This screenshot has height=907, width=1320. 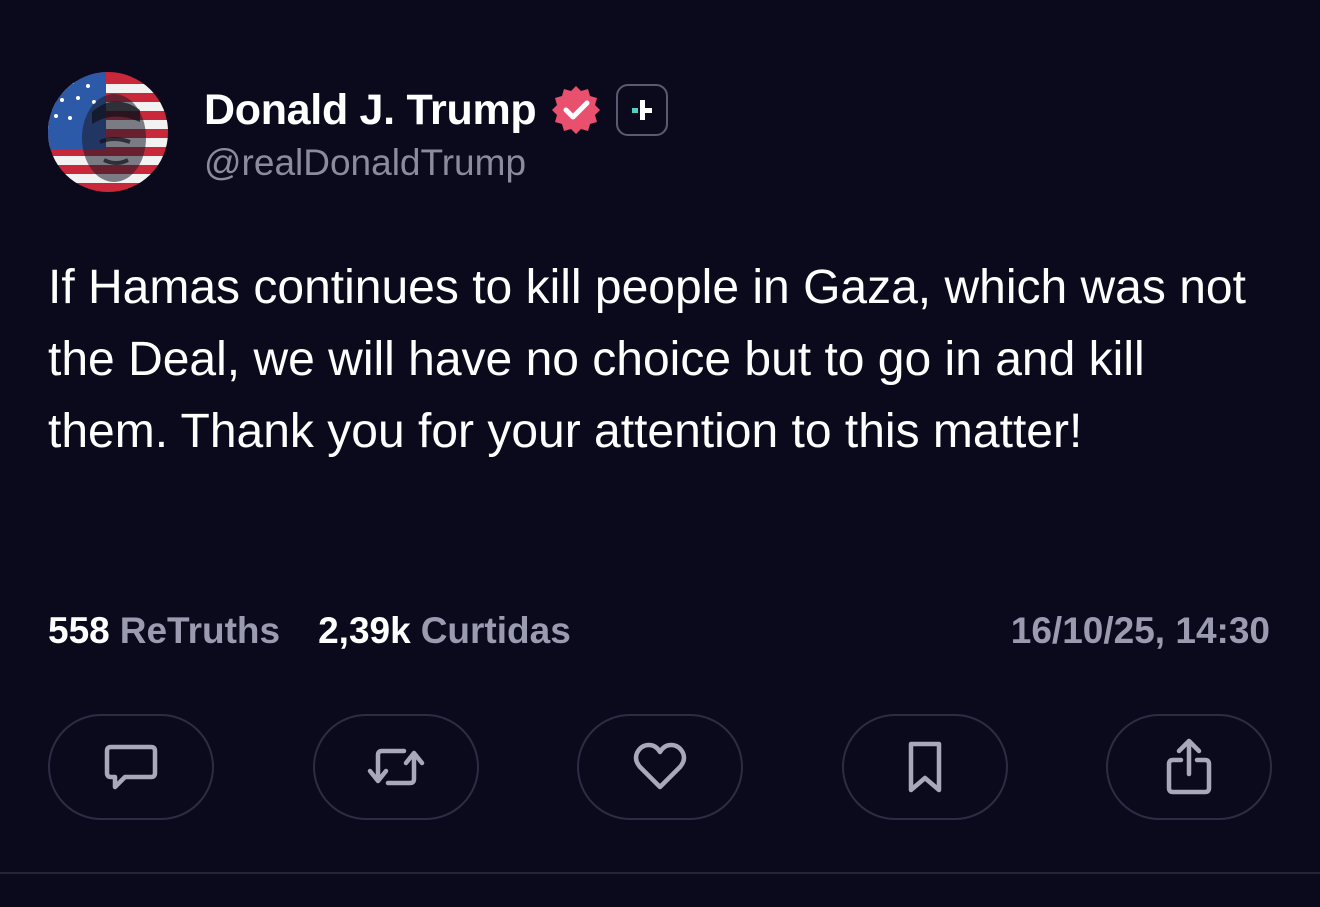 What do you see at coordinates (495, 630) in the screenshot?
I see `likes-label: Curtidas` at bounding box center [495, 630].